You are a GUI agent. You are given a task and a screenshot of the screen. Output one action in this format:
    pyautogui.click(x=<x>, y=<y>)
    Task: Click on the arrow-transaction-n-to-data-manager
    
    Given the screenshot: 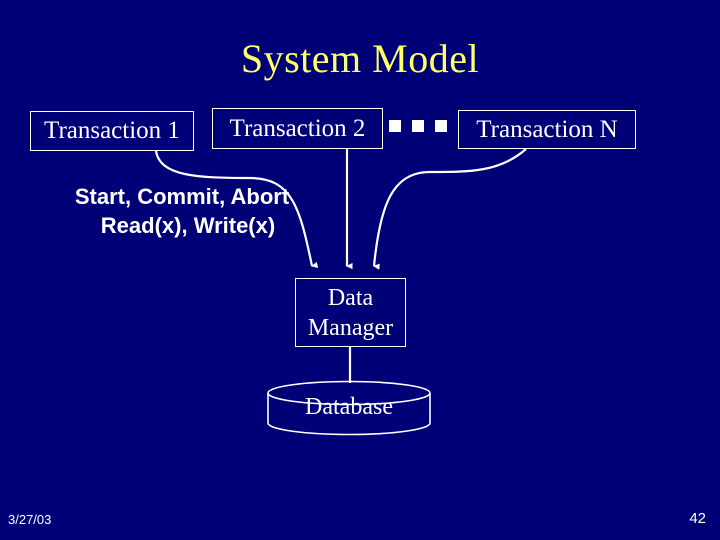 What is the action you would take?
    pyautogui.click(x=449, y=209)
    